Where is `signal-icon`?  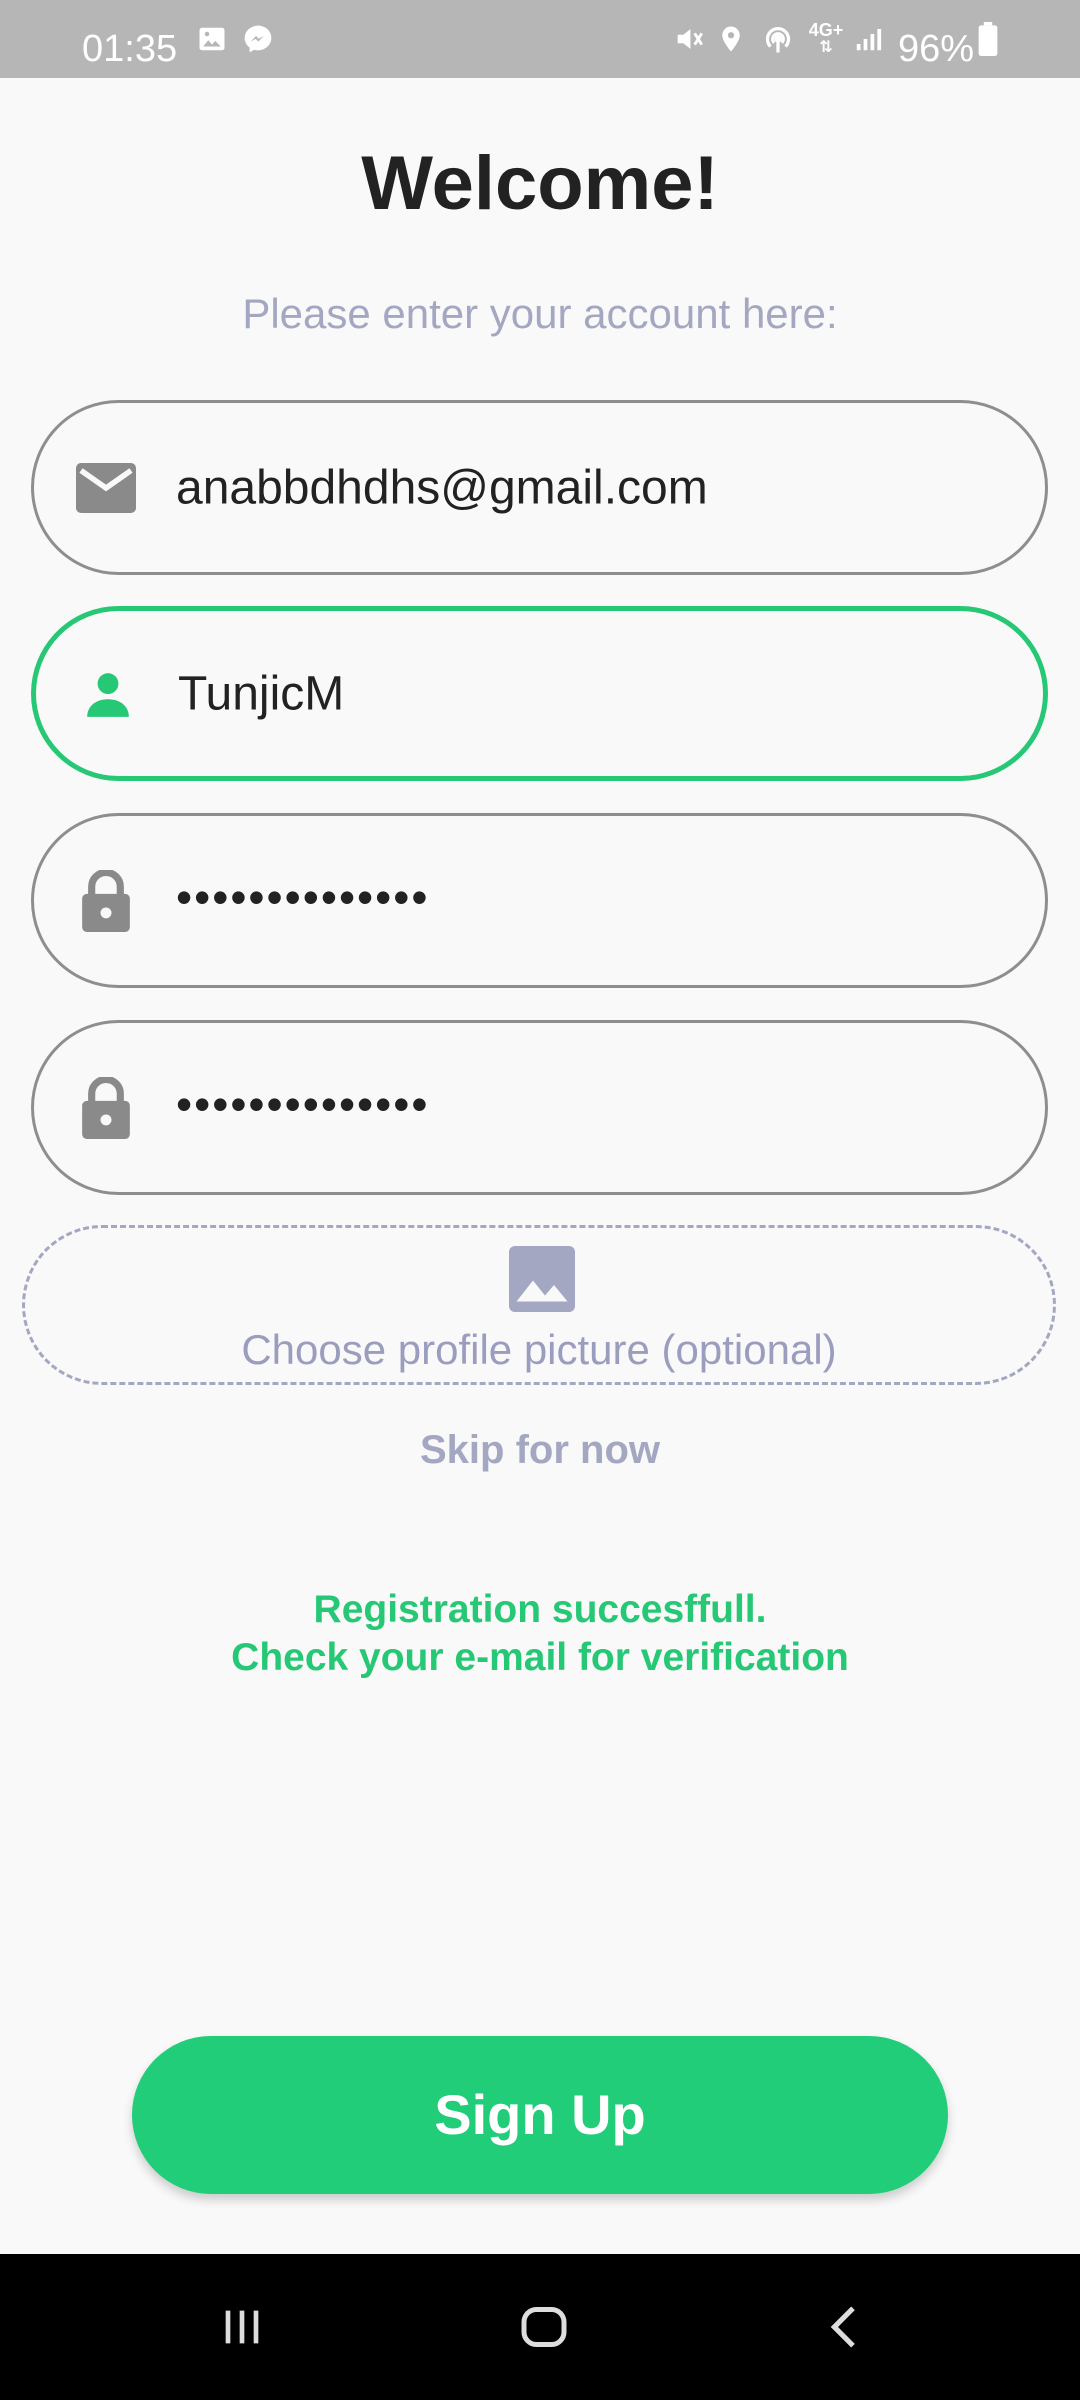
signal-icon is located at coordinates (868, 39).